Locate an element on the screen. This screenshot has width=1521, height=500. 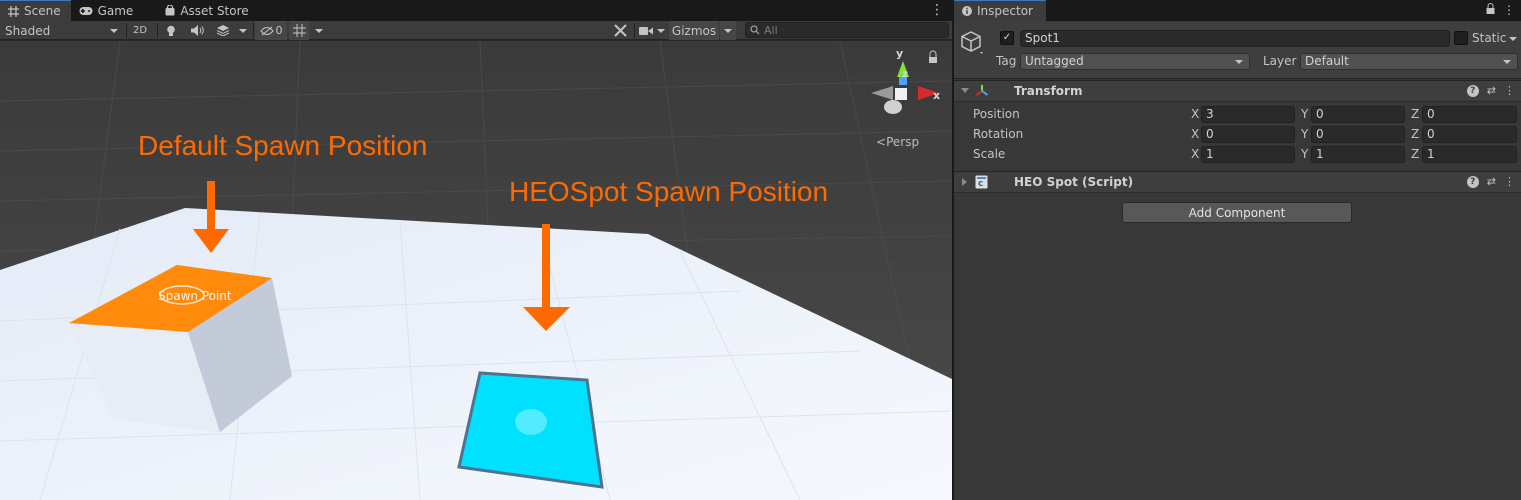
layer-value: Default is located at coordinates (1327, 61).